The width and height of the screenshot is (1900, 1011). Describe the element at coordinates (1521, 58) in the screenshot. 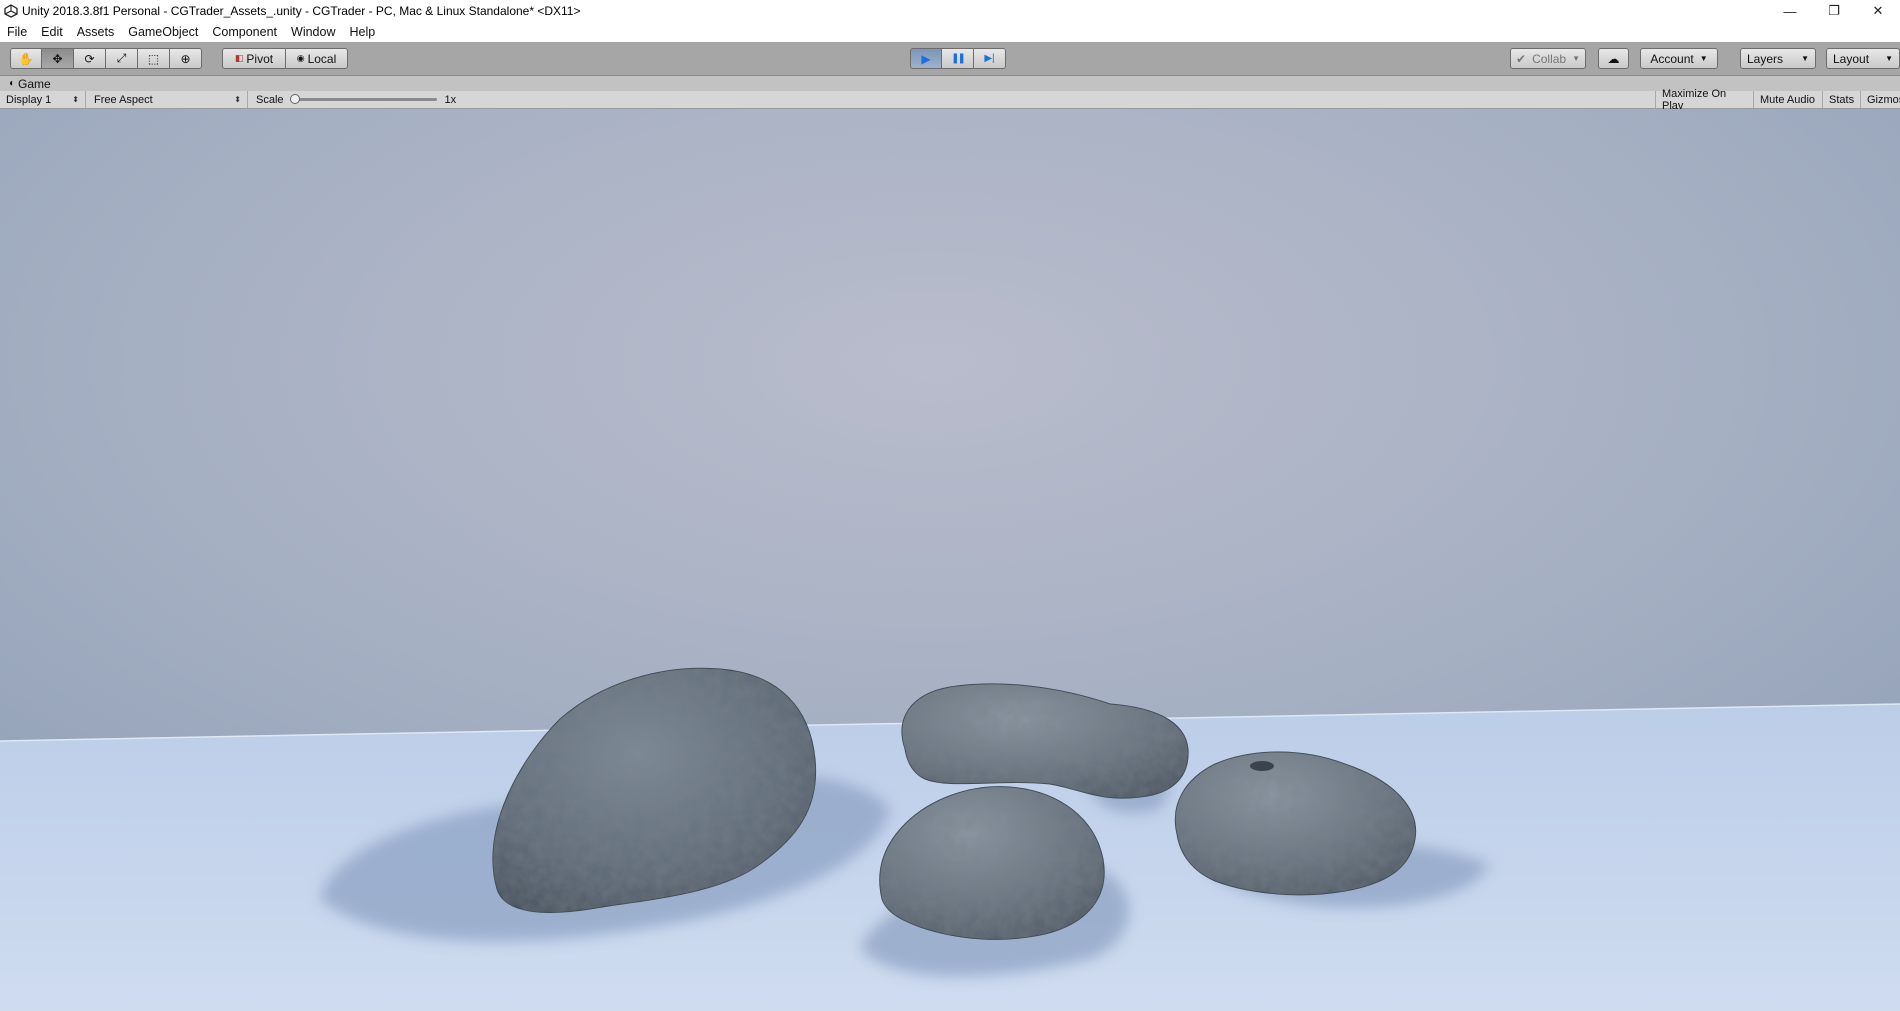

I see `collab-check-icon: ✔` at that location.